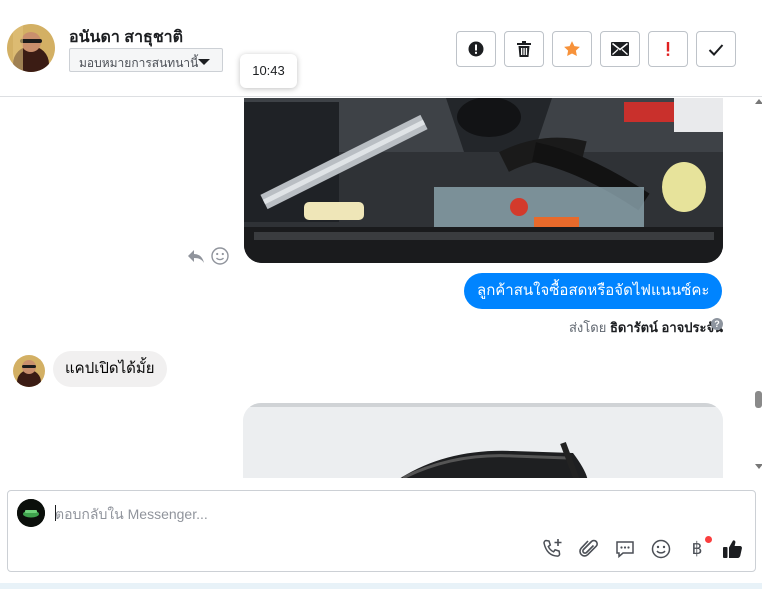 The height and width of the screenshot is (589, 762). What do you see at coordinates (126, 37) in the screenshot?
I see `contact-name: อนันดา สาธุชาติ` at bounding box center [126, 37].